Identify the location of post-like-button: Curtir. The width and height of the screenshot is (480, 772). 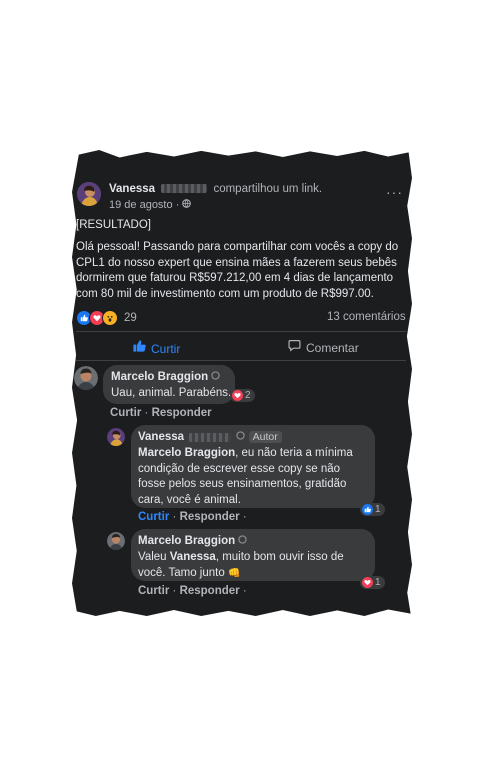
(156, 348).